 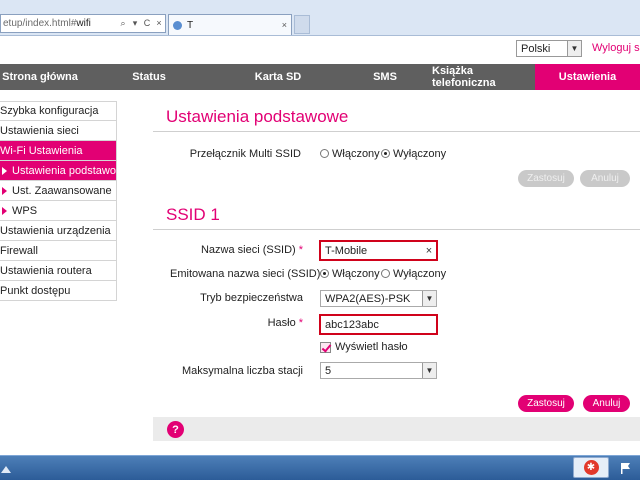 I want to click on multi-ssid-off-radio: Wyłączony, so click(x=413, y=154).